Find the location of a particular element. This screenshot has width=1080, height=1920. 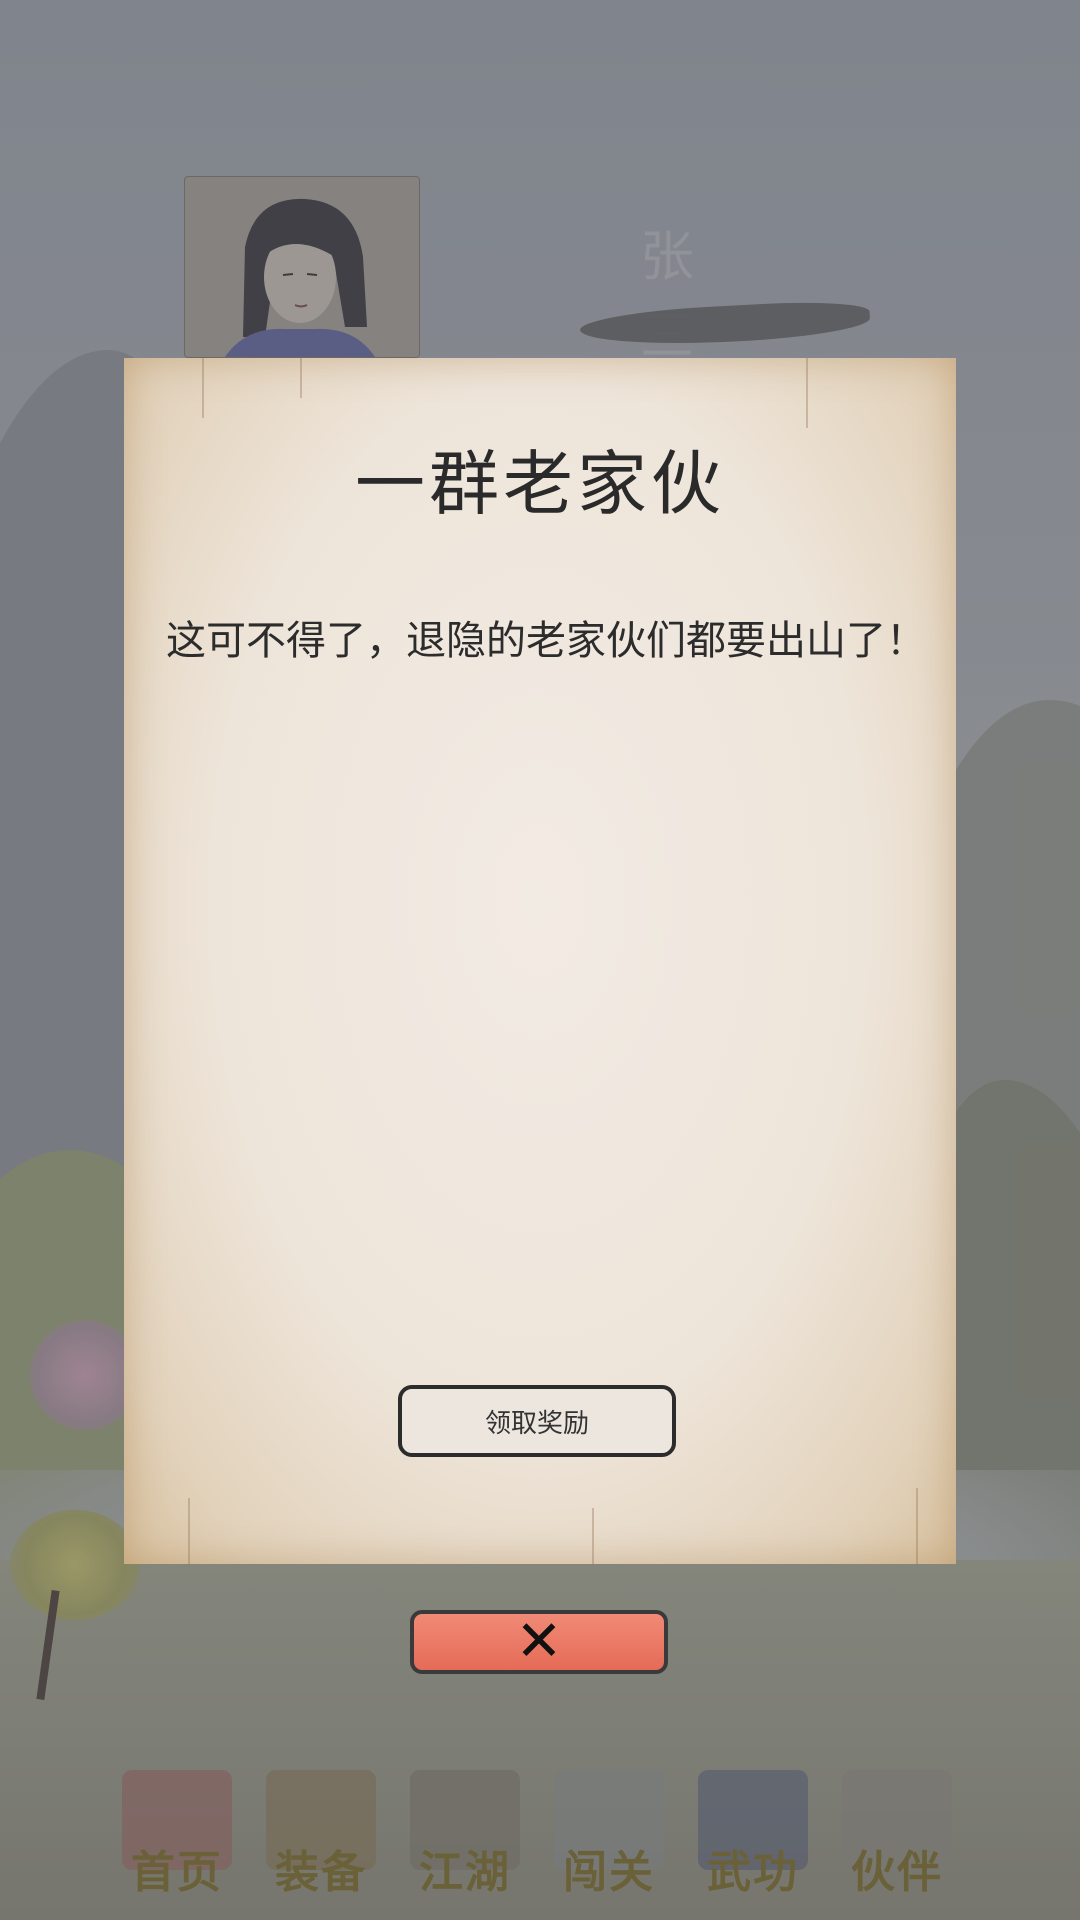

dialog-description: 这可不得了，退隐的老家伙们都要出山了！ is located at coordinates (546, 641).